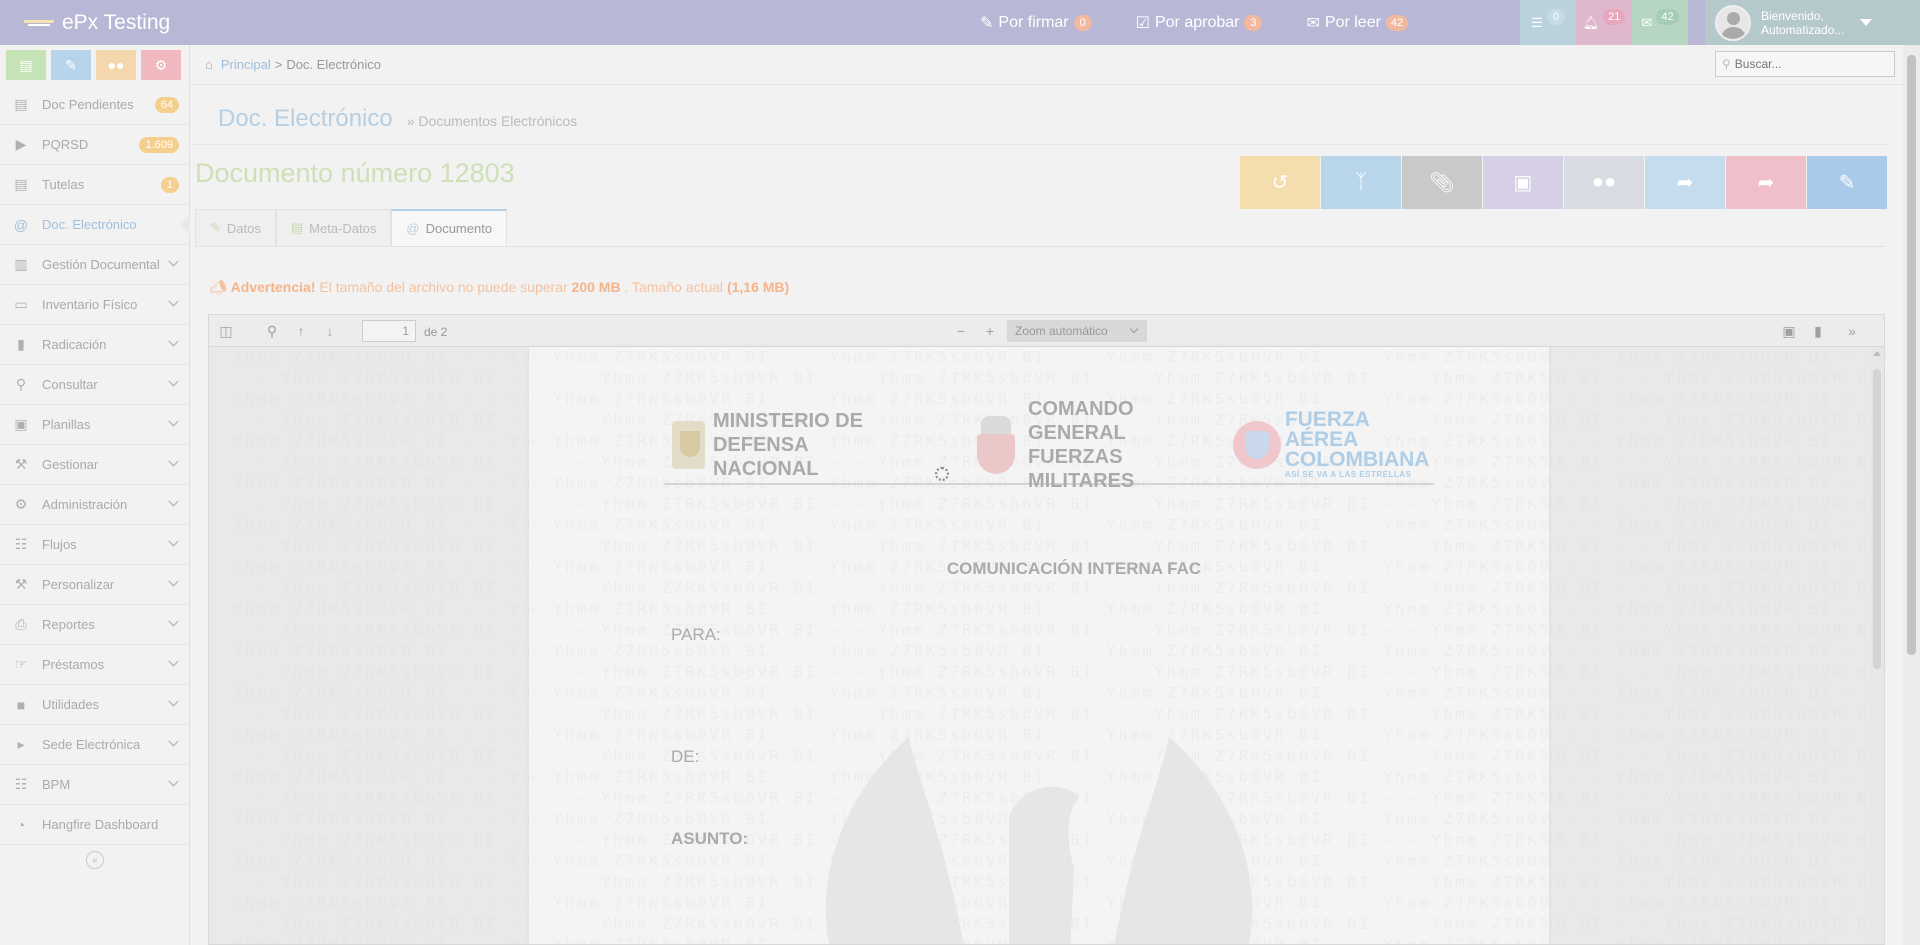 The image size is (1920, 945). Describe the element at coordinates (94, 545) in the screenshot. I see `sidebar-item-flujos: ☷ Flujos` at that location.